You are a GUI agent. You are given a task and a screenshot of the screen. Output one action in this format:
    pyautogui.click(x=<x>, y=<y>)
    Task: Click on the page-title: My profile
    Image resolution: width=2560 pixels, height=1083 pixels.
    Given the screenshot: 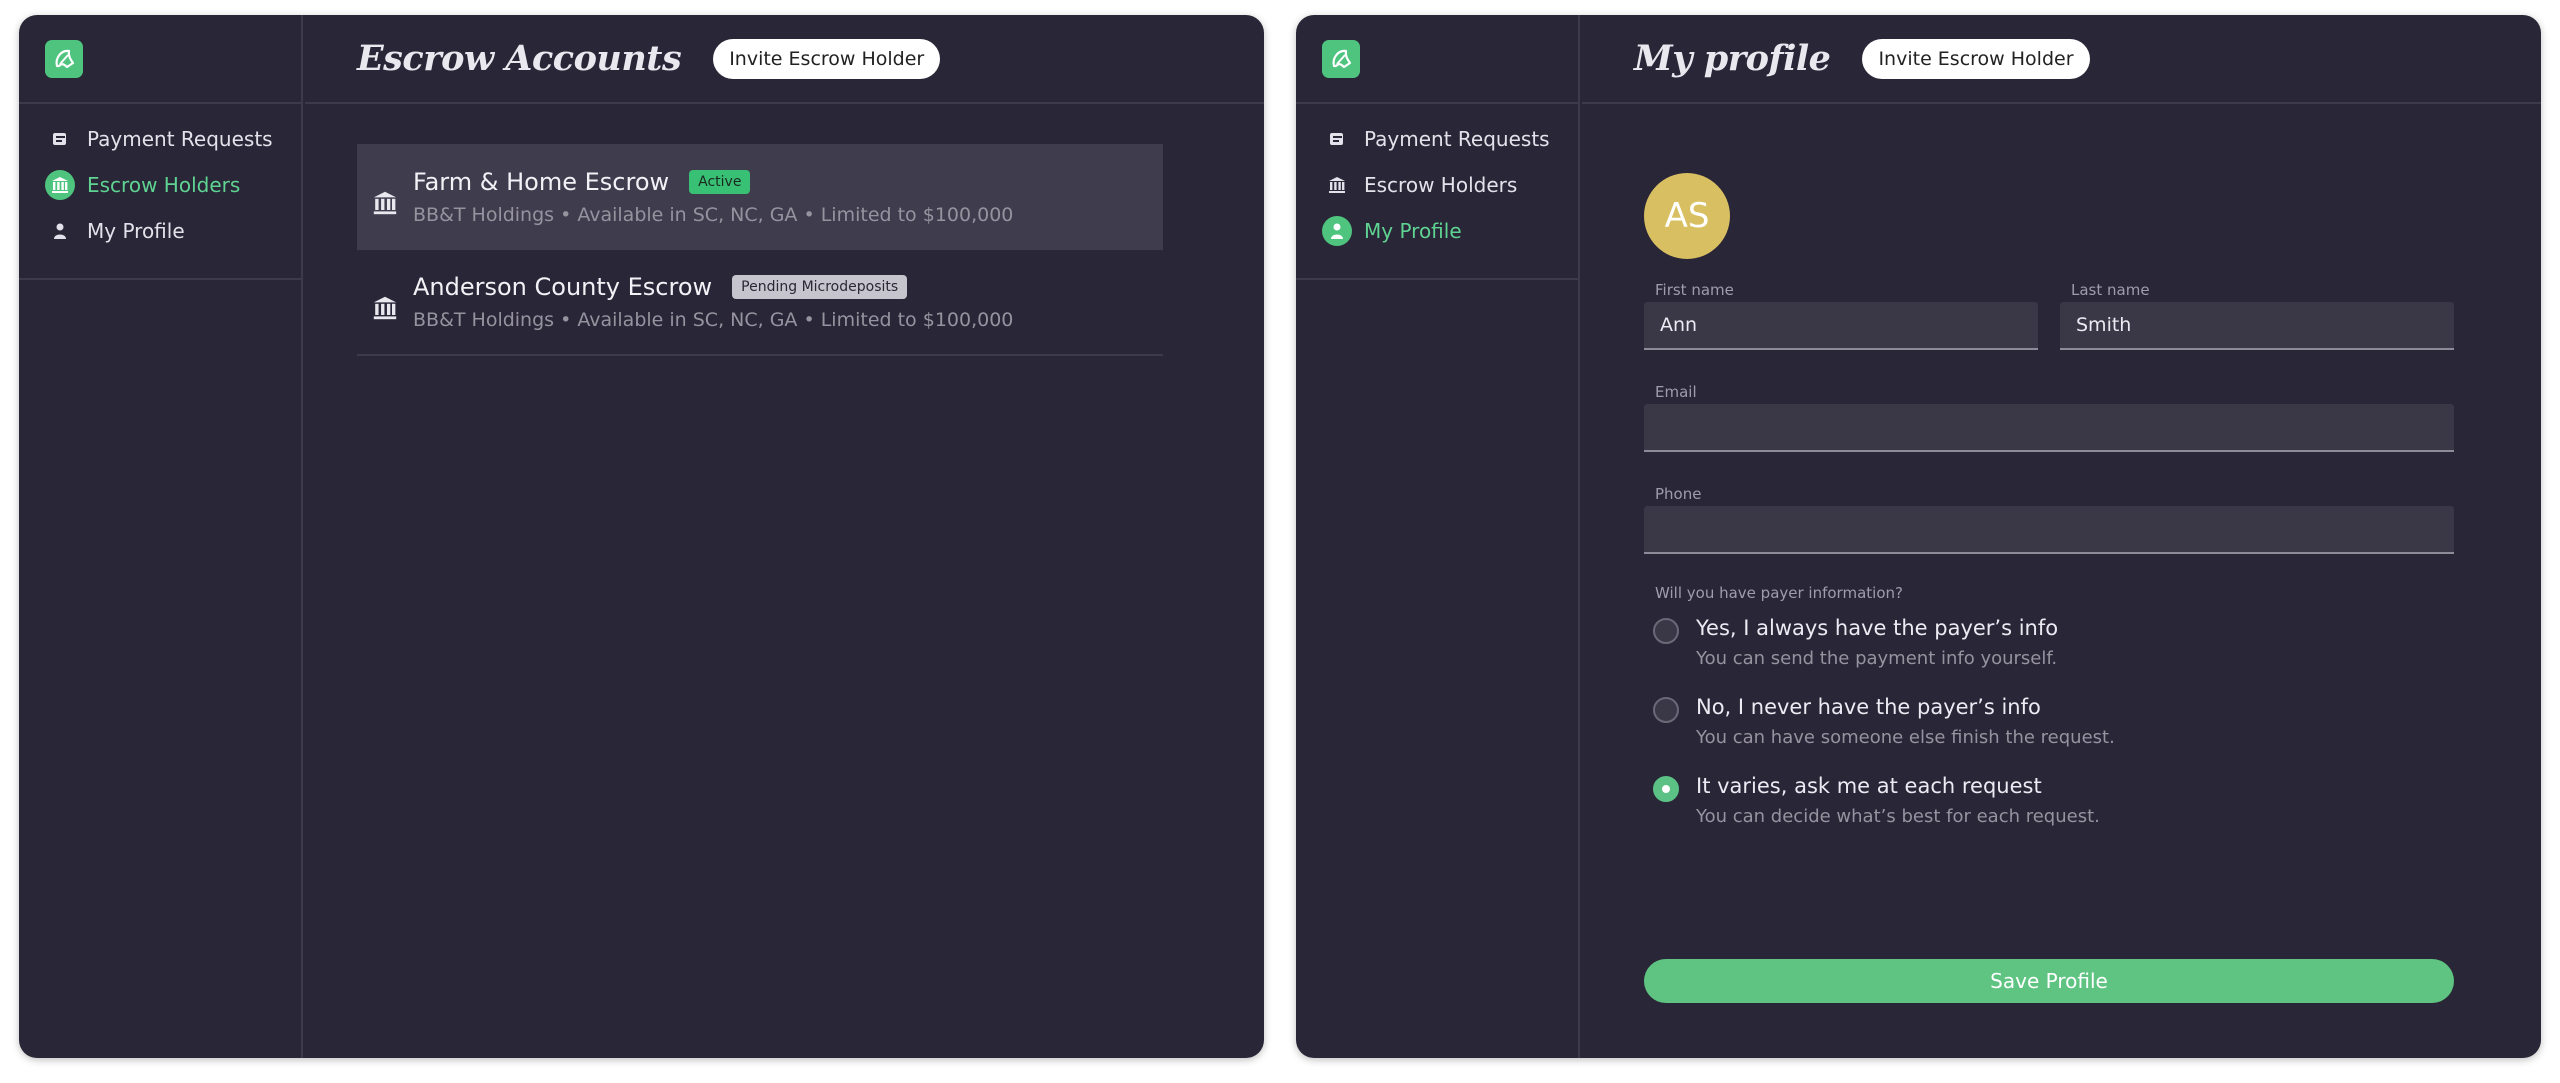 What is the action you would take?
    pyautogui.click(x=1732, y=58)
    